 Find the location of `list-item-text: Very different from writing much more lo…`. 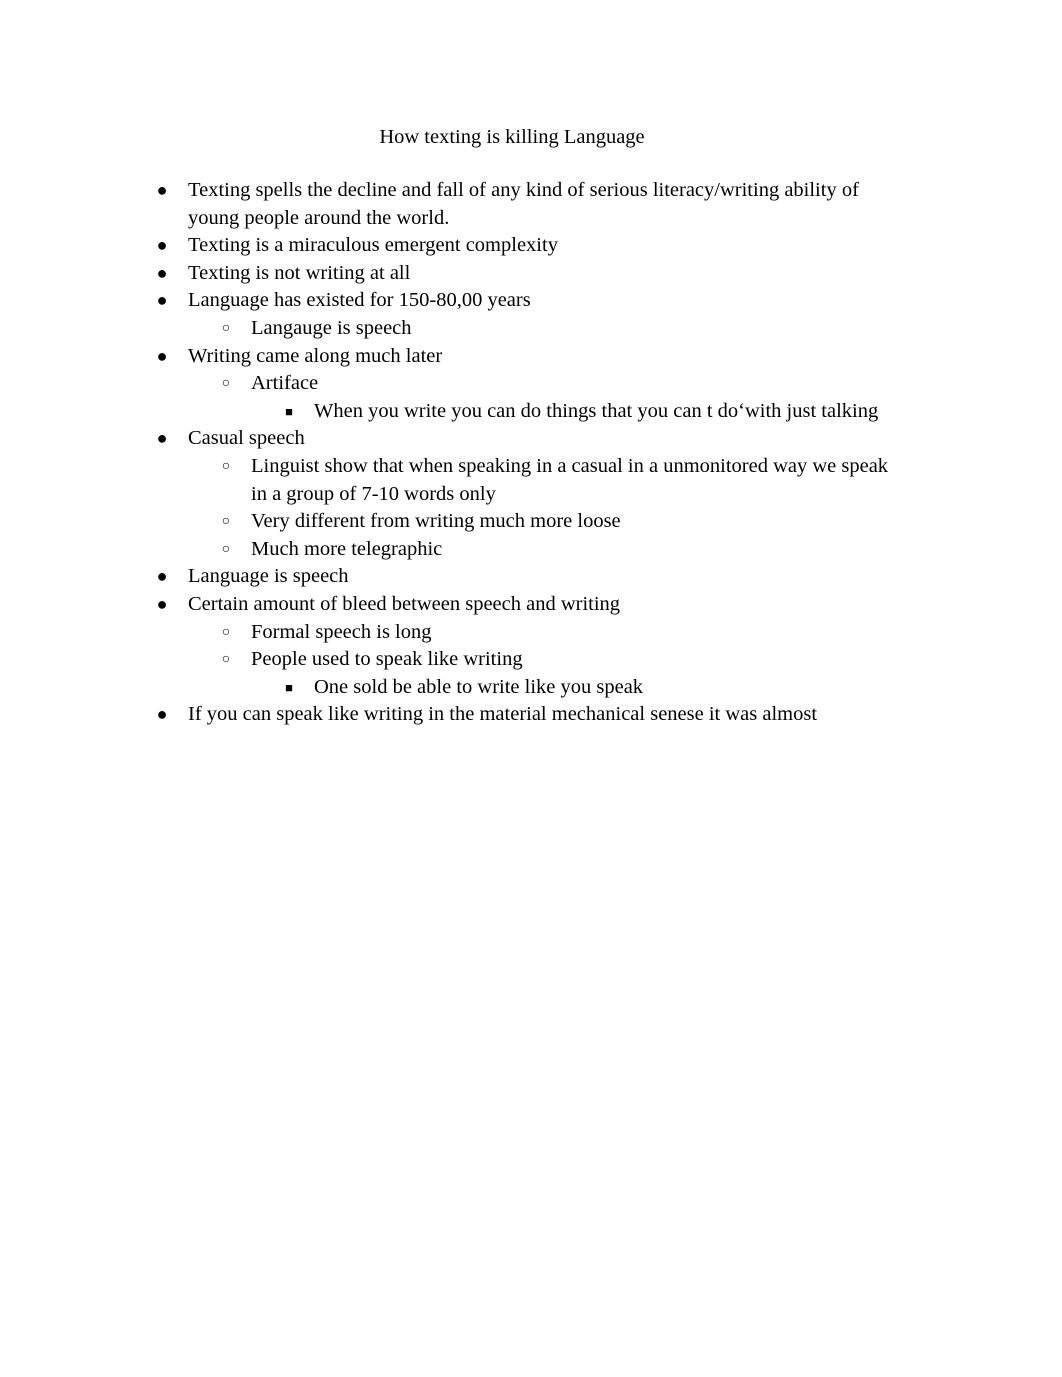

list-item-text: Very different from writing much more lo… is located at coordinates (436, 521).